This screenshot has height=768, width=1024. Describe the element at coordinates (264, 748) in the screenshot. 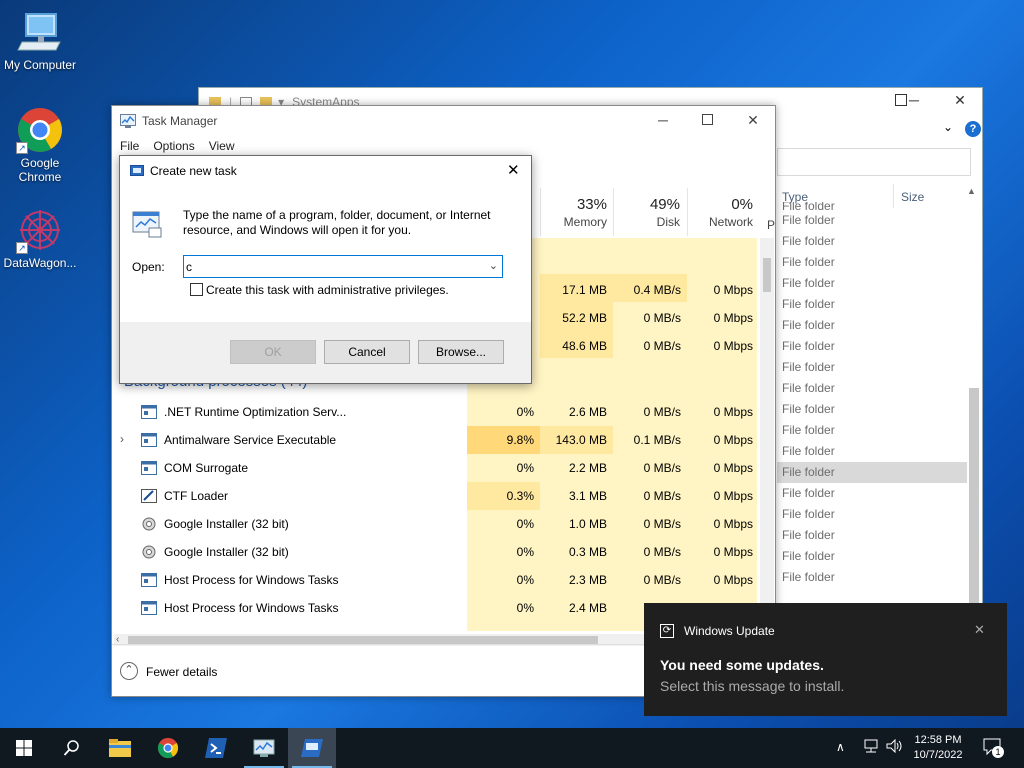

I see `taskbar-control-panel` at that location.